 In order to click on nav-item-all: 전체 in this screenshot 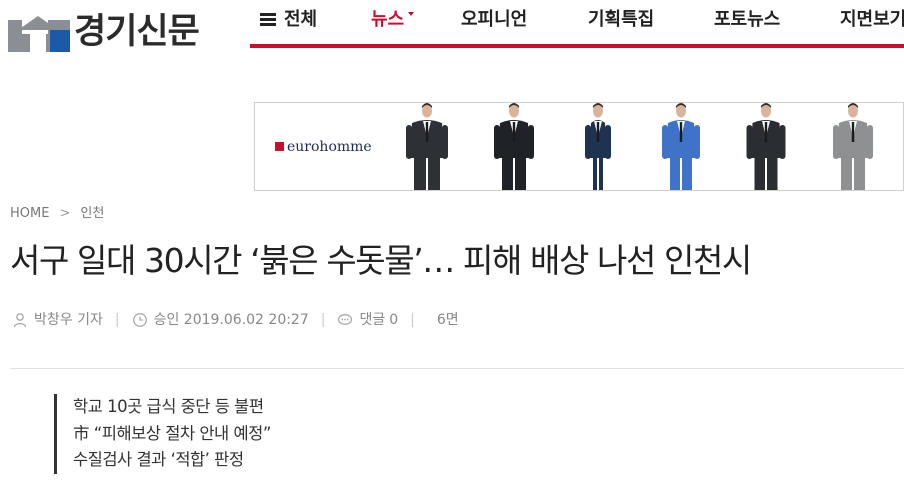, I will do `click(288, 20)`.